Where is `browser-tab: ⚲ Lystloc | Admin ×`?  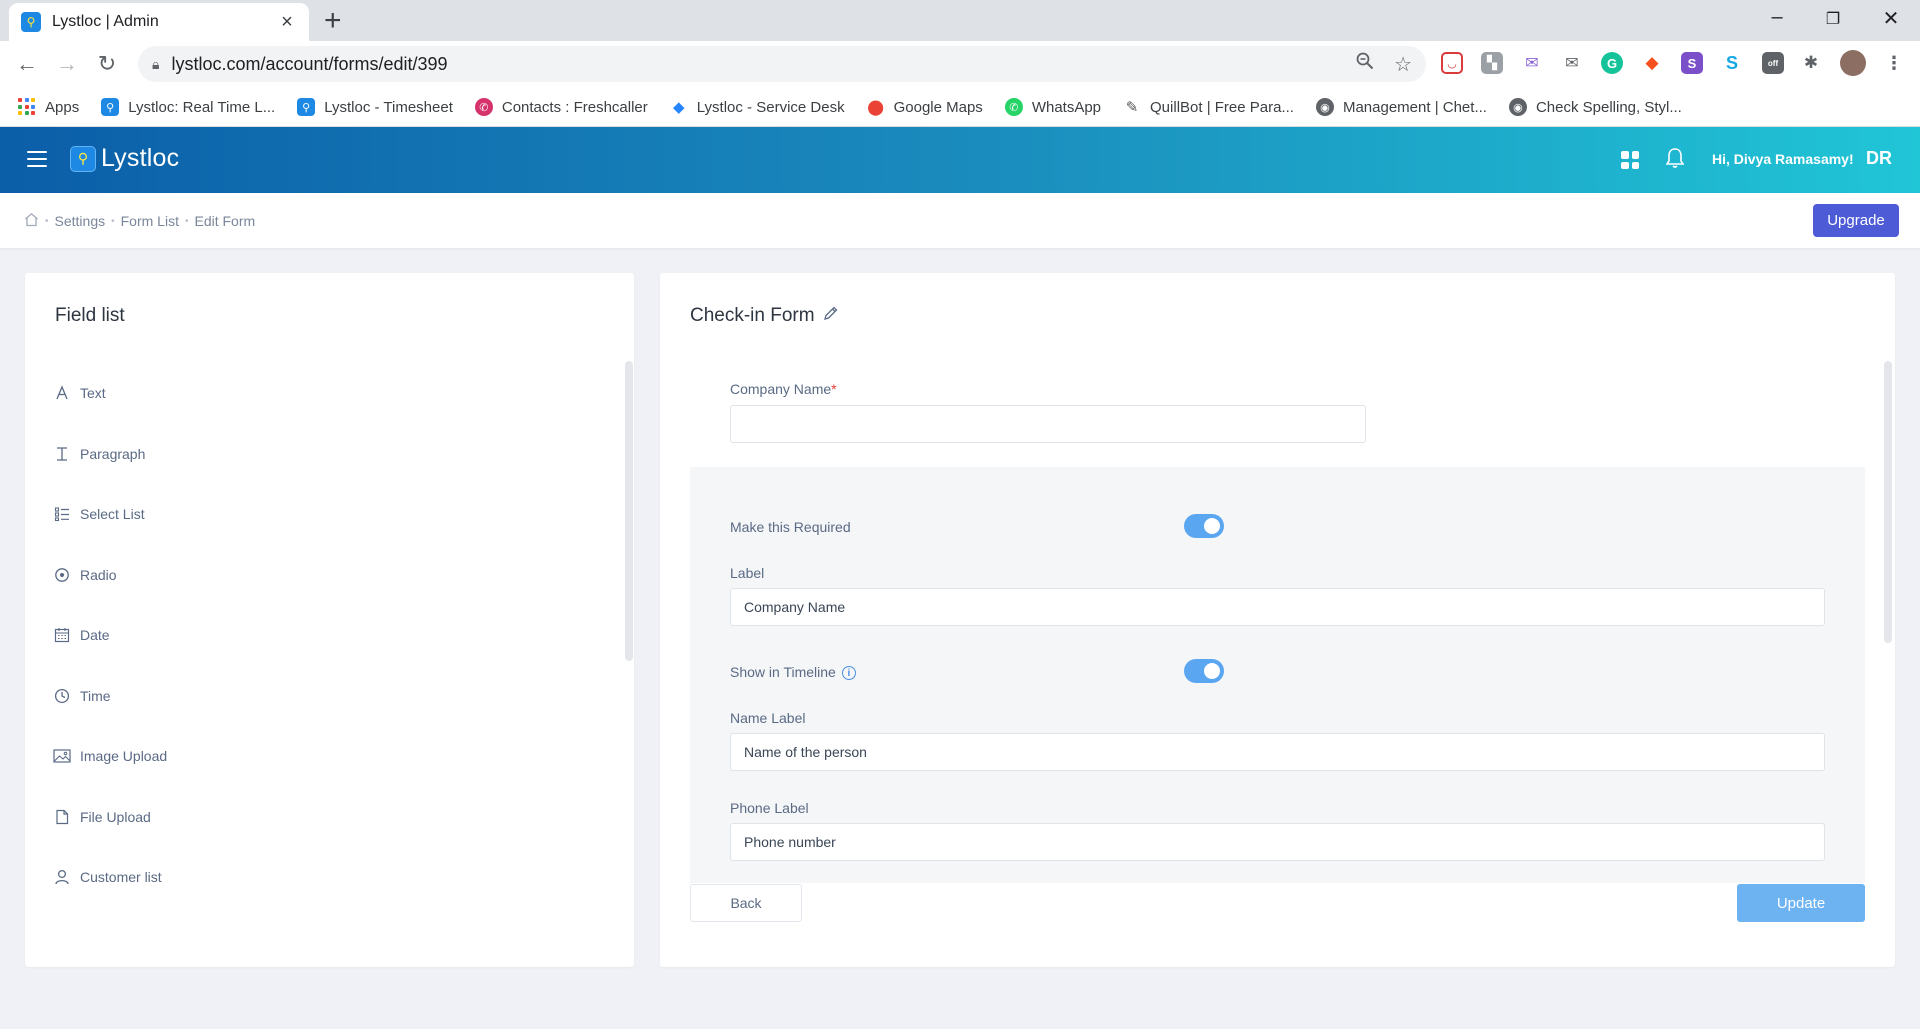
browser-tab: ⚲ Lystloc | Admin × is located at coordinates (159, 22).